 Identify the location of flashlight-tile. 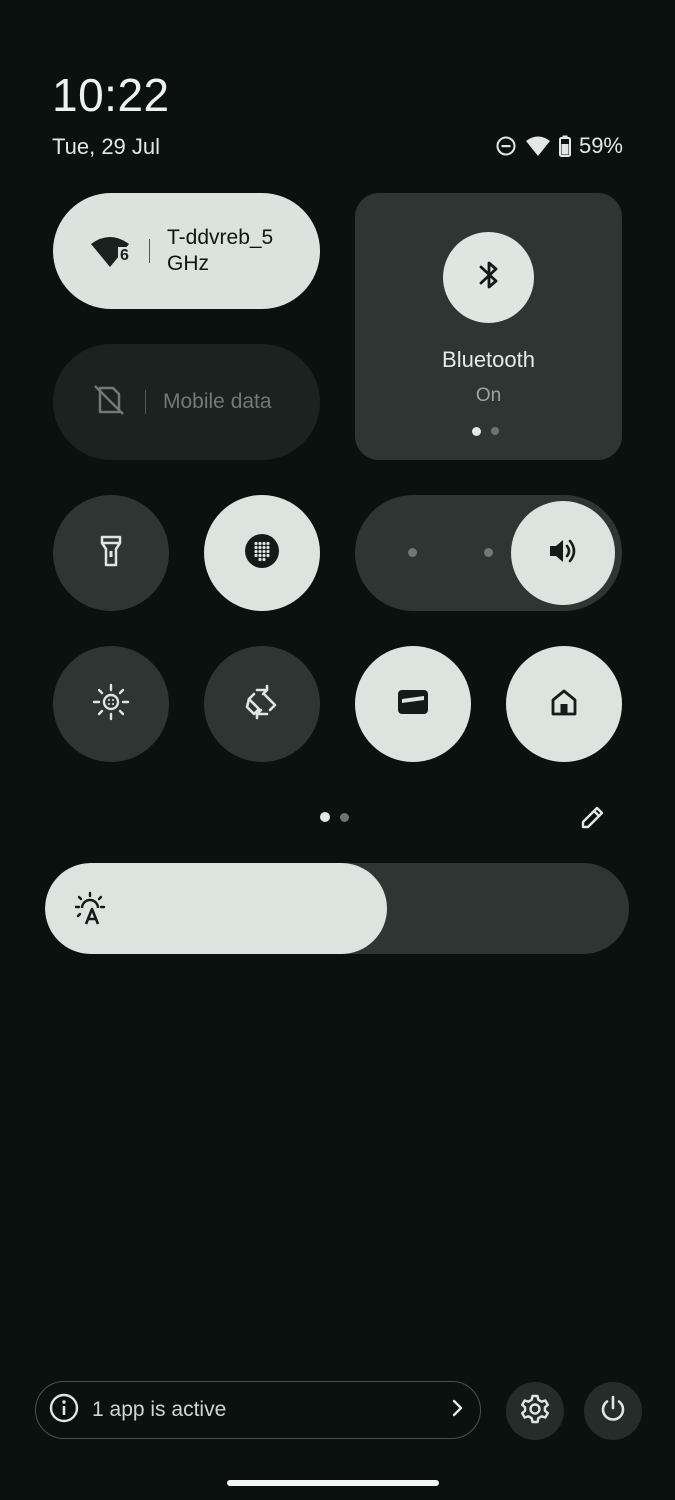
(111, 553).